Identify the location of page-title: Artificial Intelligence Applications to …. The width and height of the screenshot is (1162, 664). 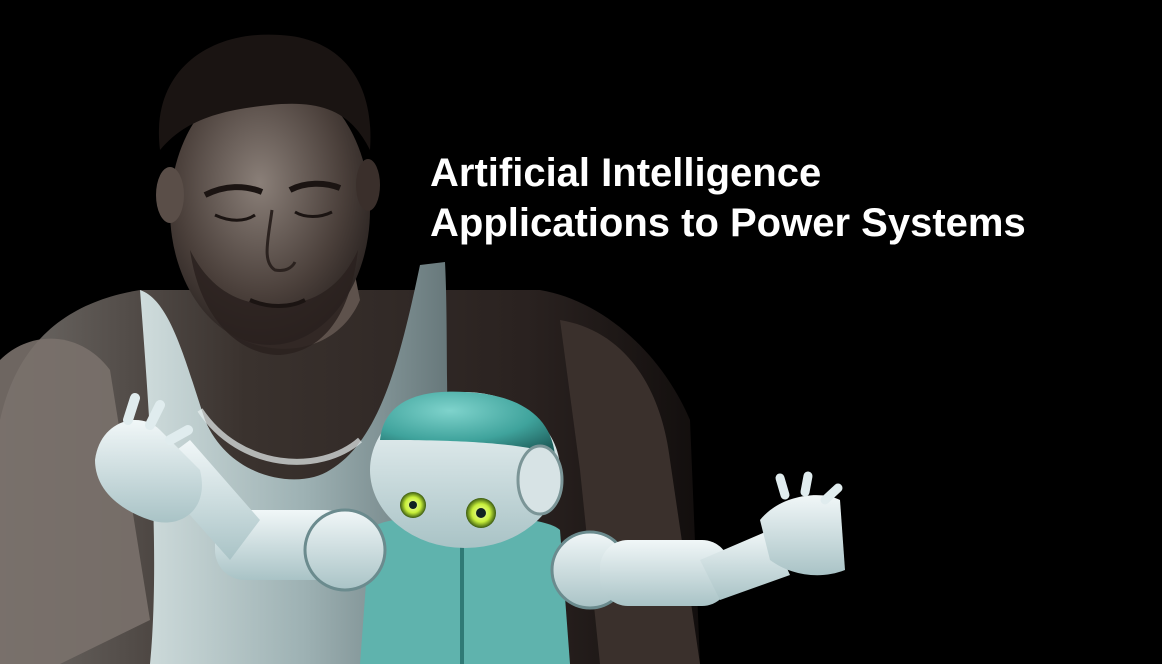
(728, 198).